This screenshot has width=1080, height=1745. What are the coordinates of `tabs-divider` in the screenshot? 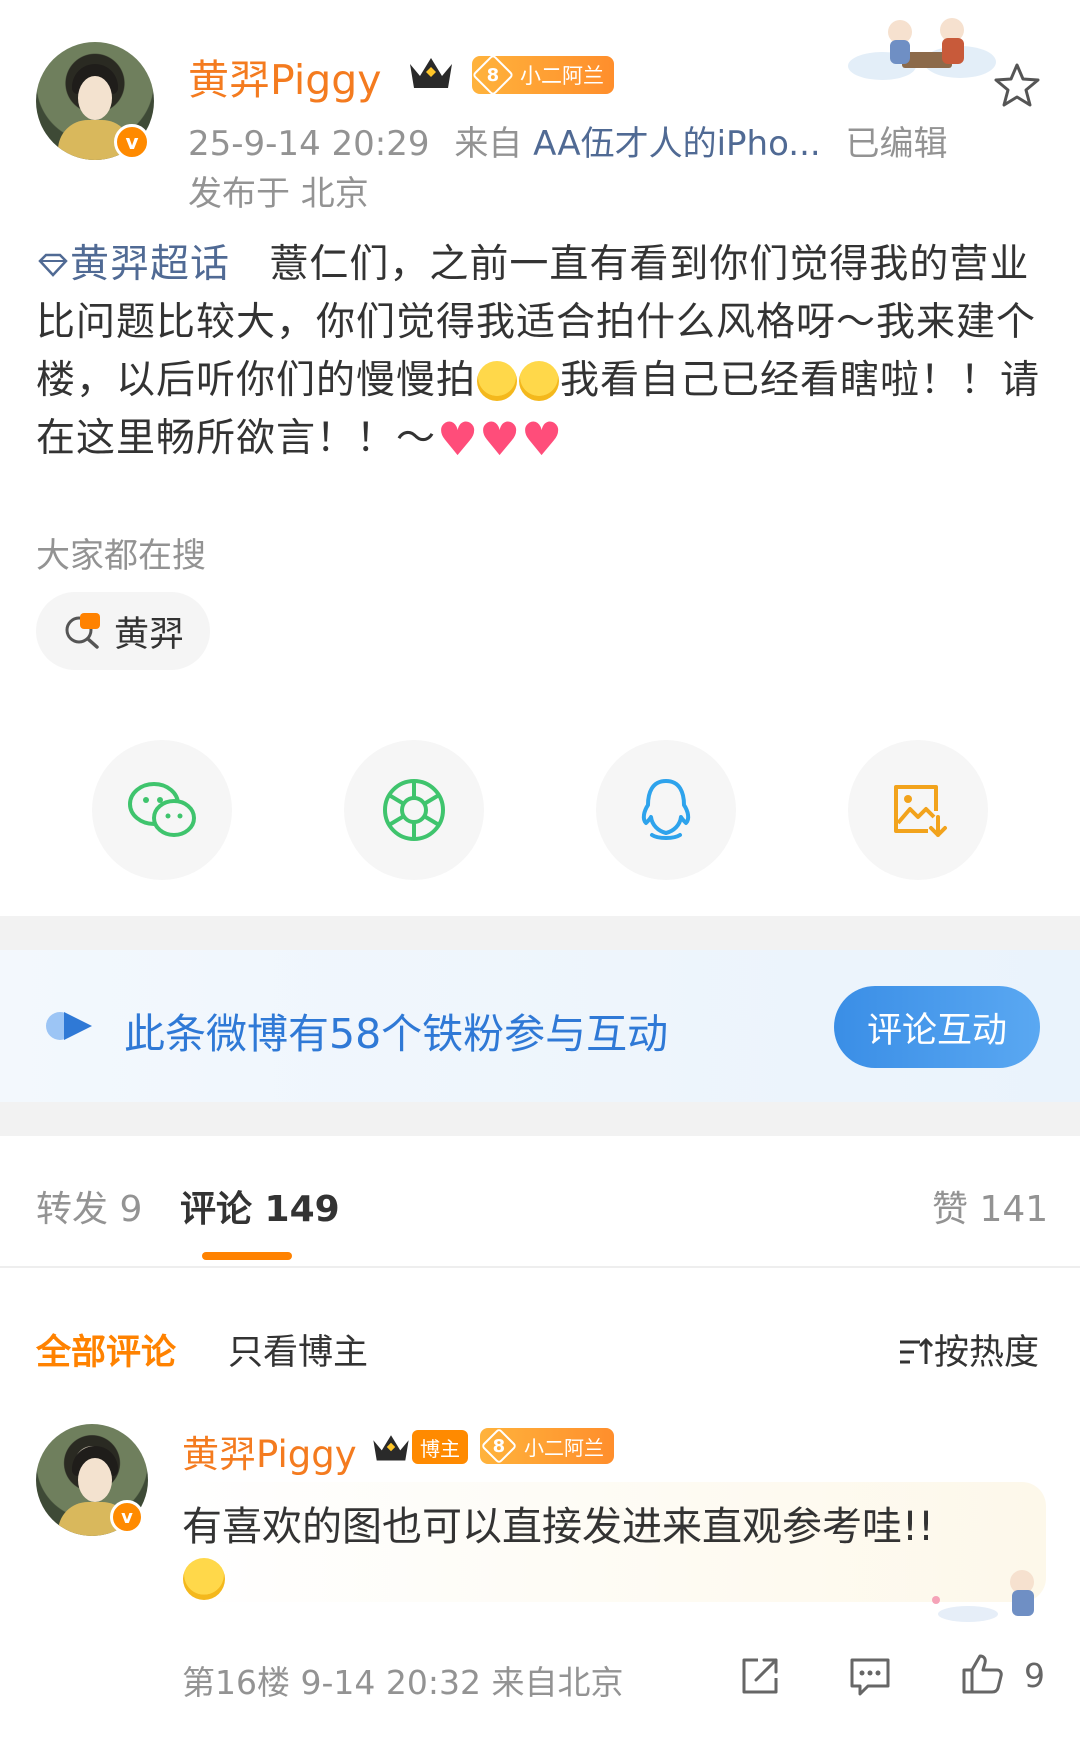 It's located at (540, 1267).